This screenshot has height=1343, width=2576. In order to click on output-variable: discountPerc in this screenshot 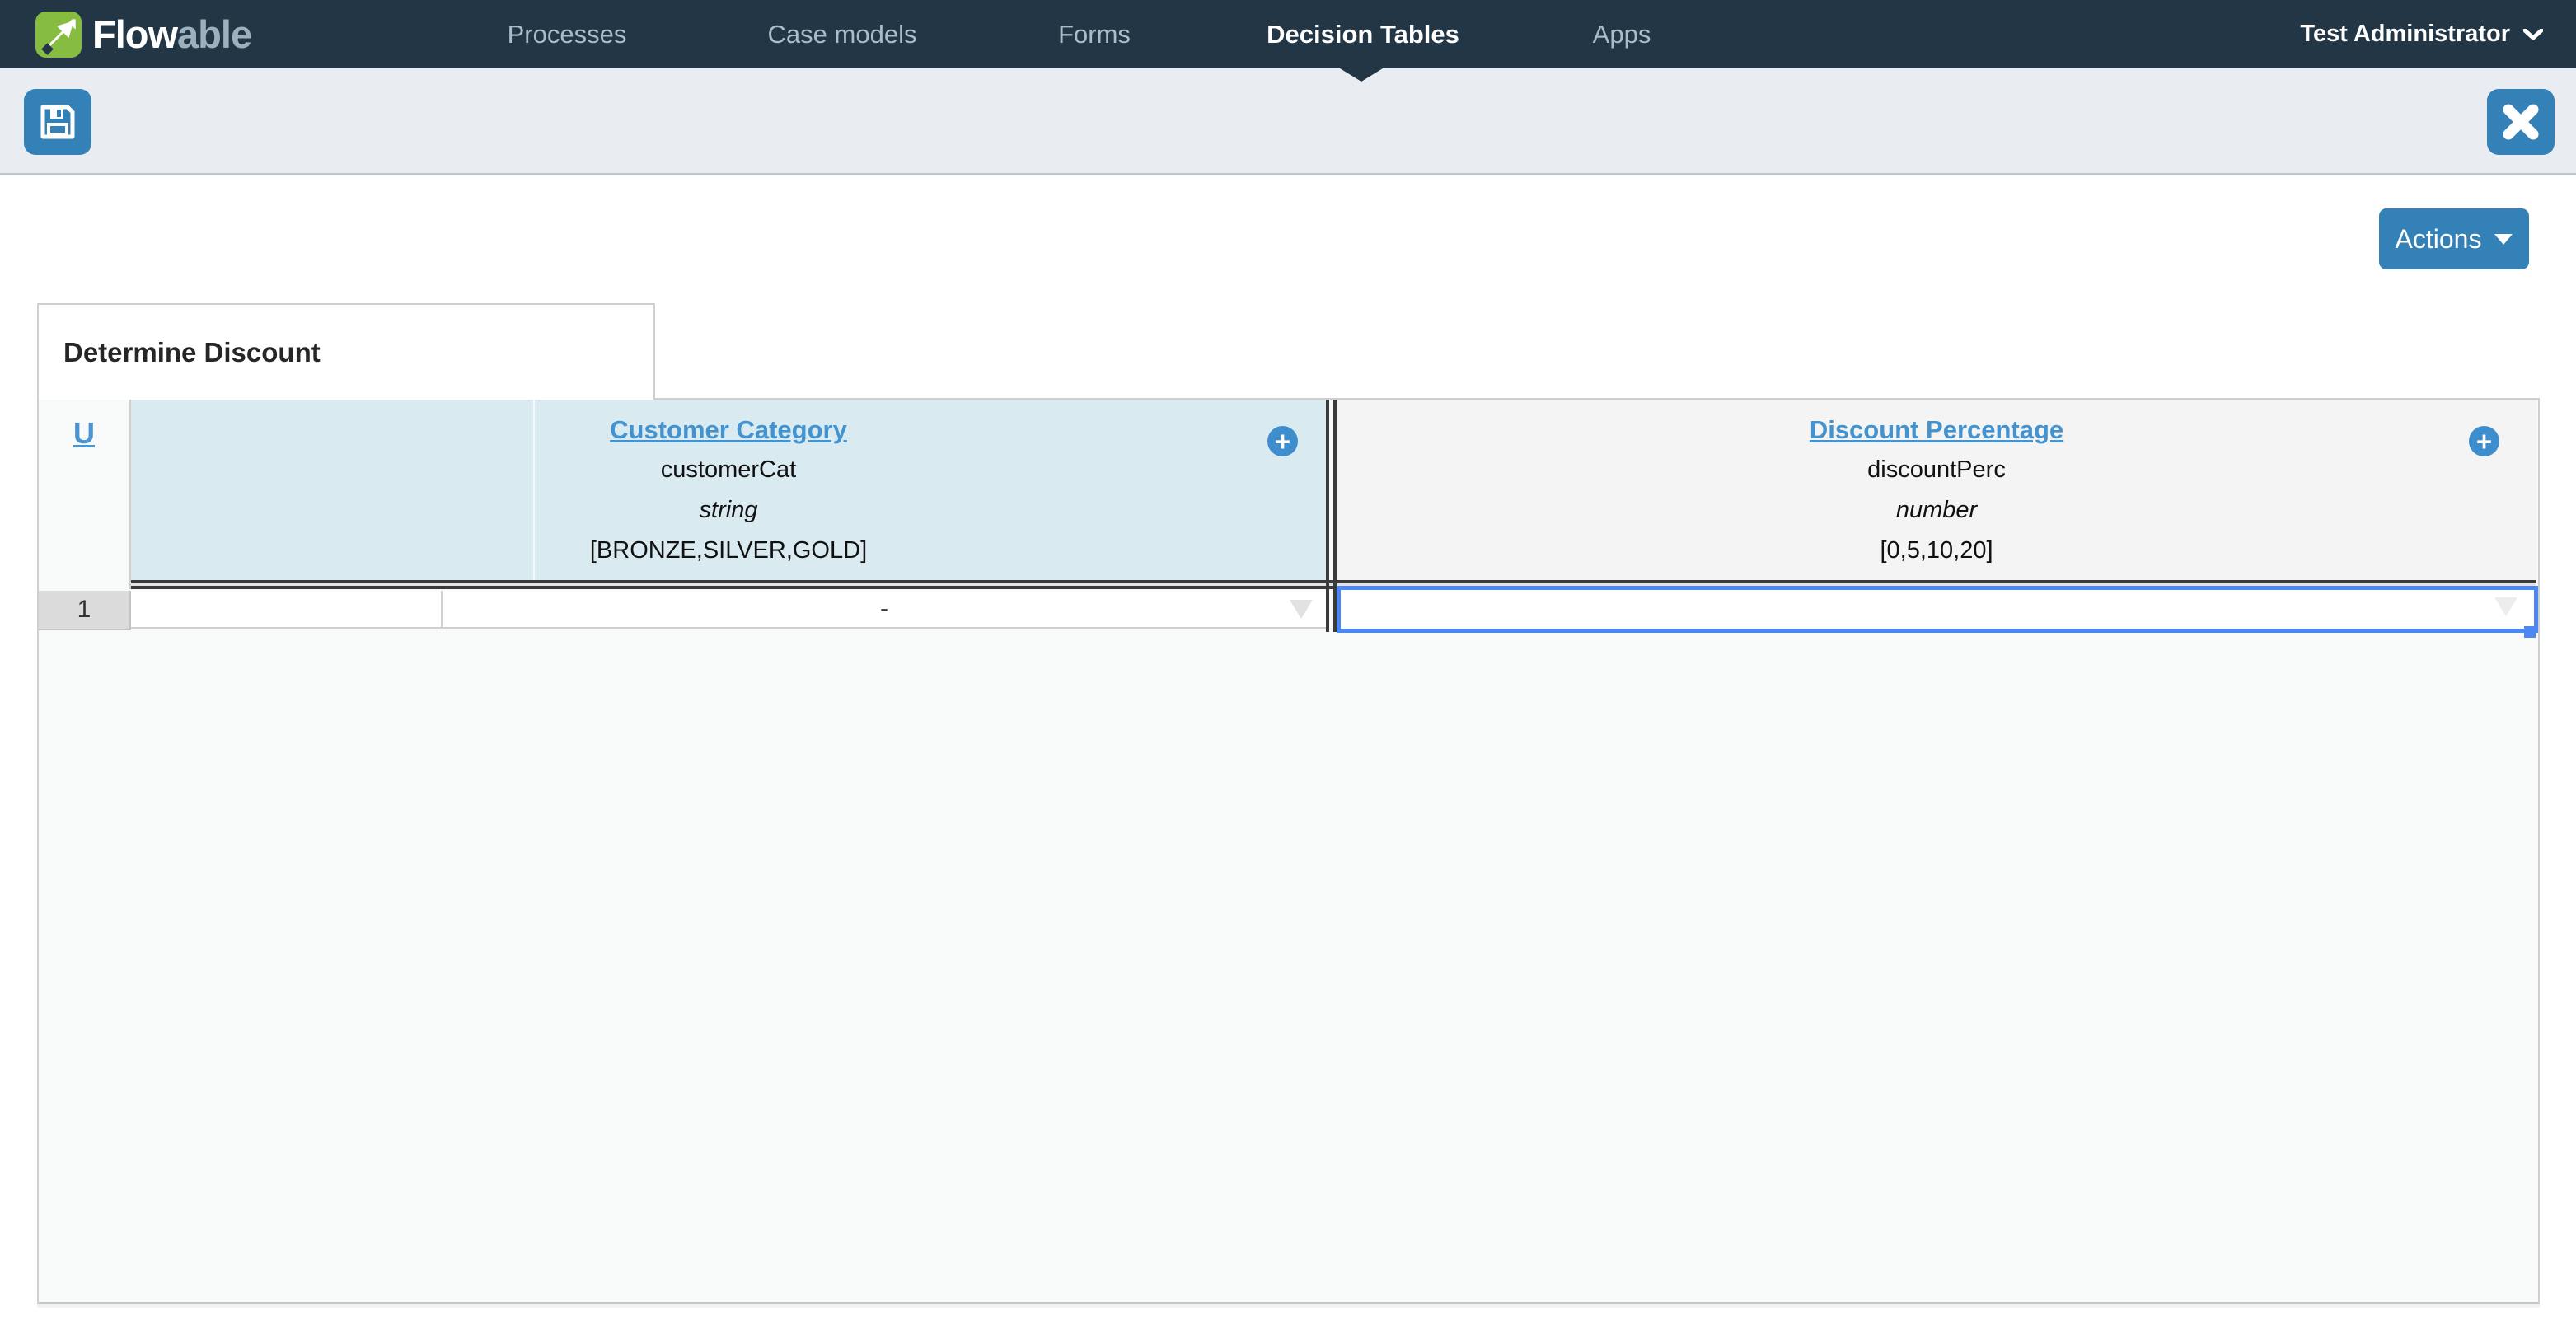, I will do `click(1936, 470)`.